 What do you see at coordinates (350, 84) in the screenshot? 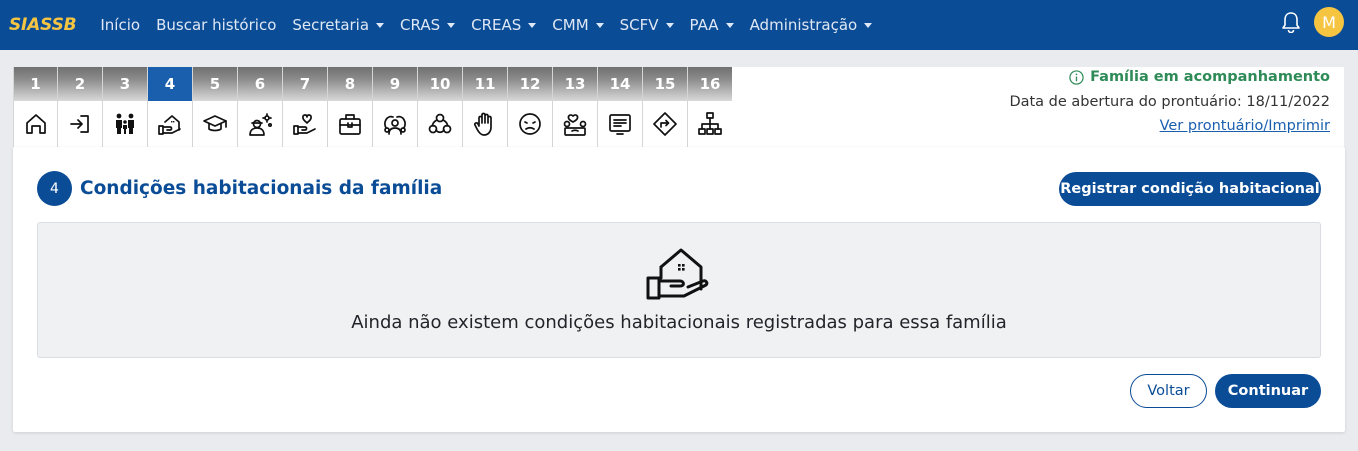
I see `step-number: 8` at bounding box center [350, 84].